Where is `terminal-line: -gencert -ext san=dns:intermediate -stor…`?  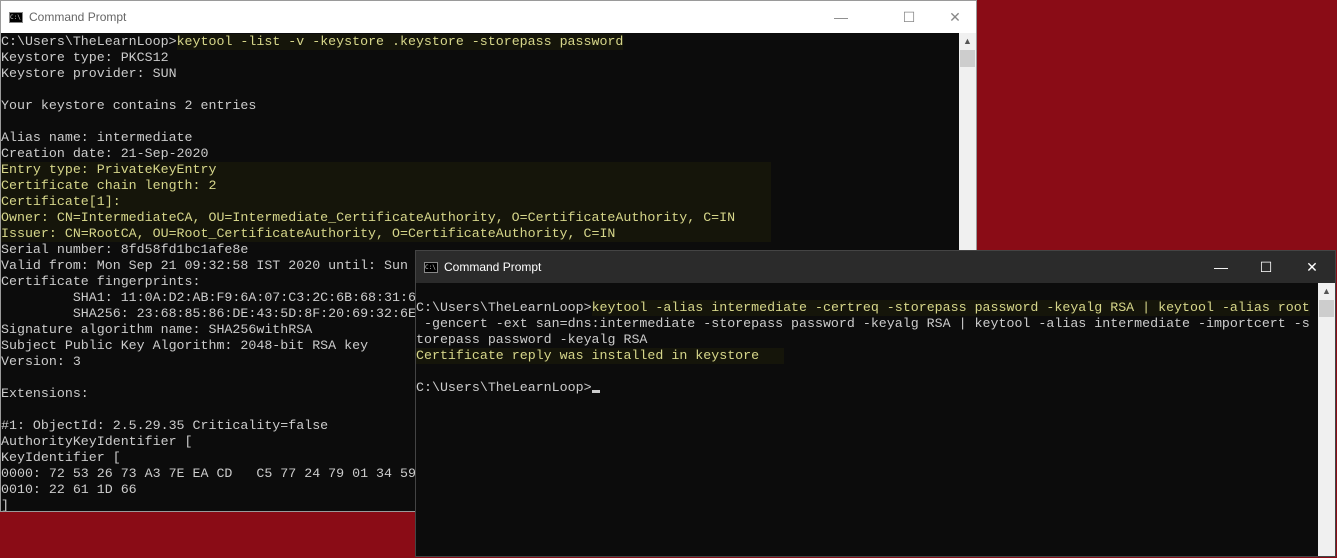
terminal-line: -gencert -ext san=dns:intermediate -stor… is located at coordinates (867, 324).